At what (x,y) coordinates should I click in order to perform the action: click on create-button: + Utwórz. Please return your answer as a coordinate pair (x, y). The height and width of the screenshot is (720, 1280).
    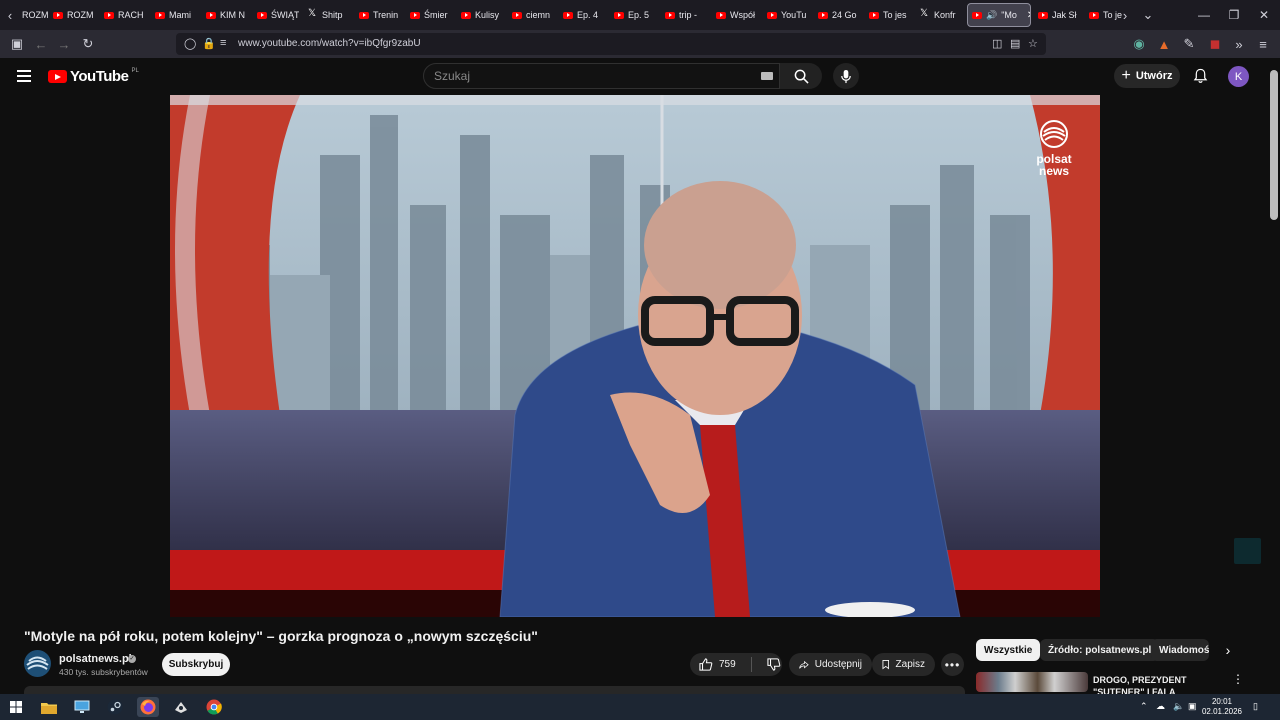
    Looking at the image, I should click on (1147, 76).